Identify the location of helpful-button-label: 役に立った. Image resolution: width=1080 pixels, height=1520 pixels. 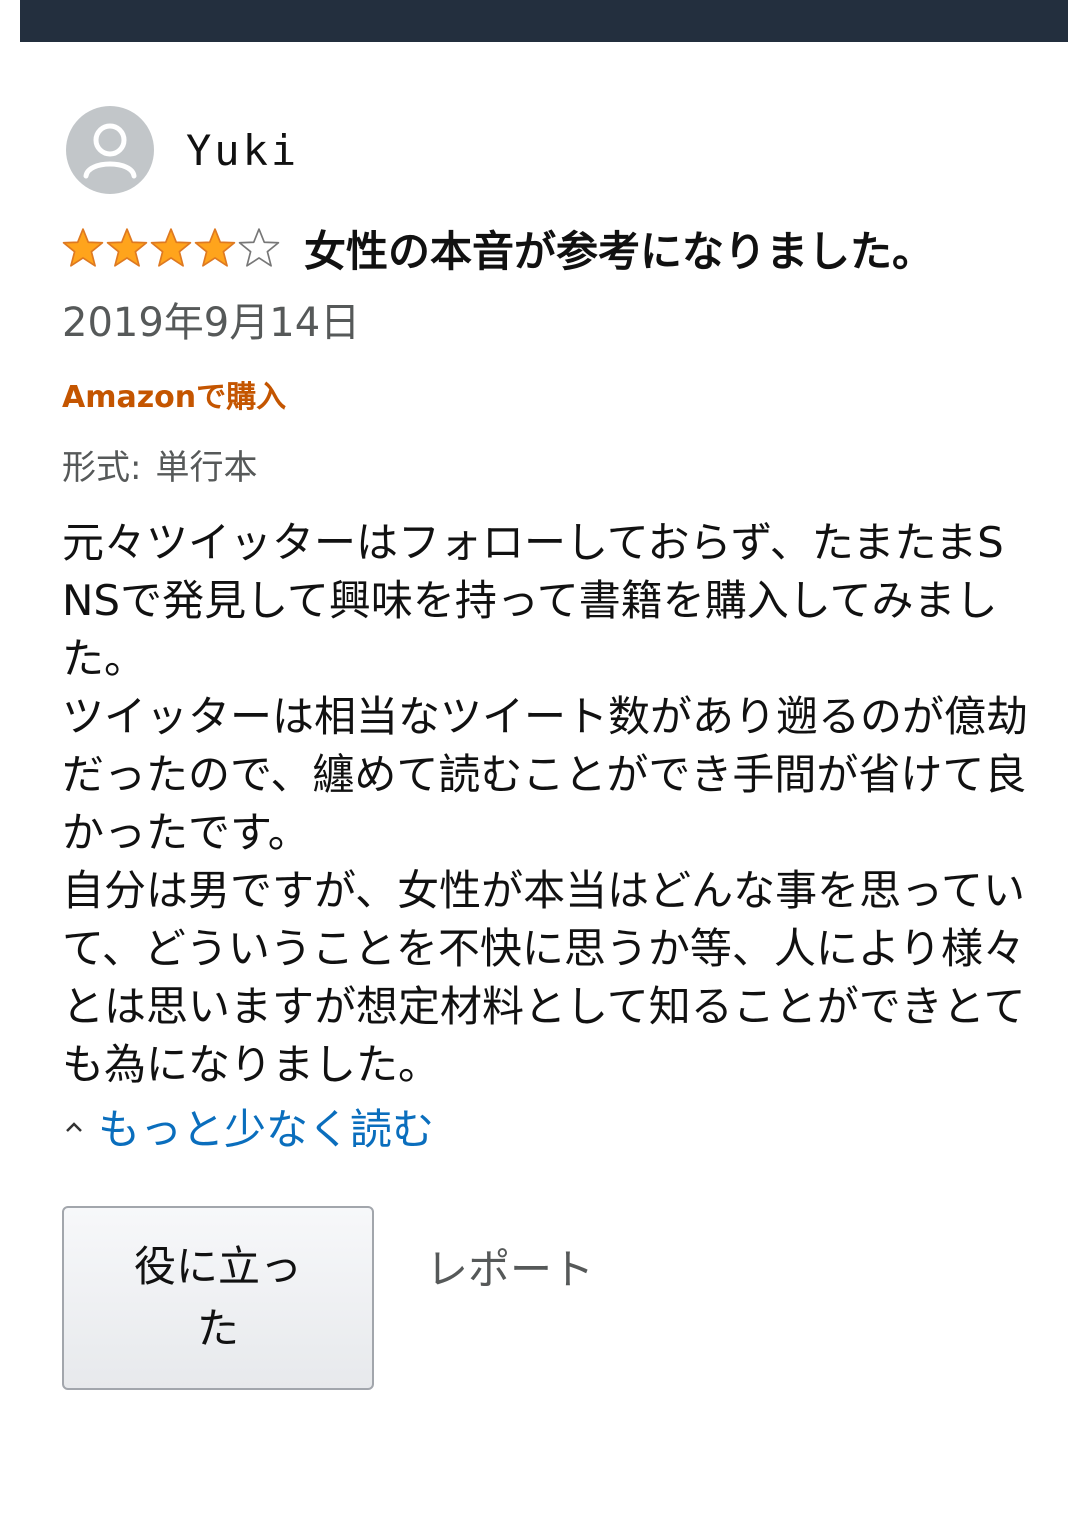
(217, 1297).